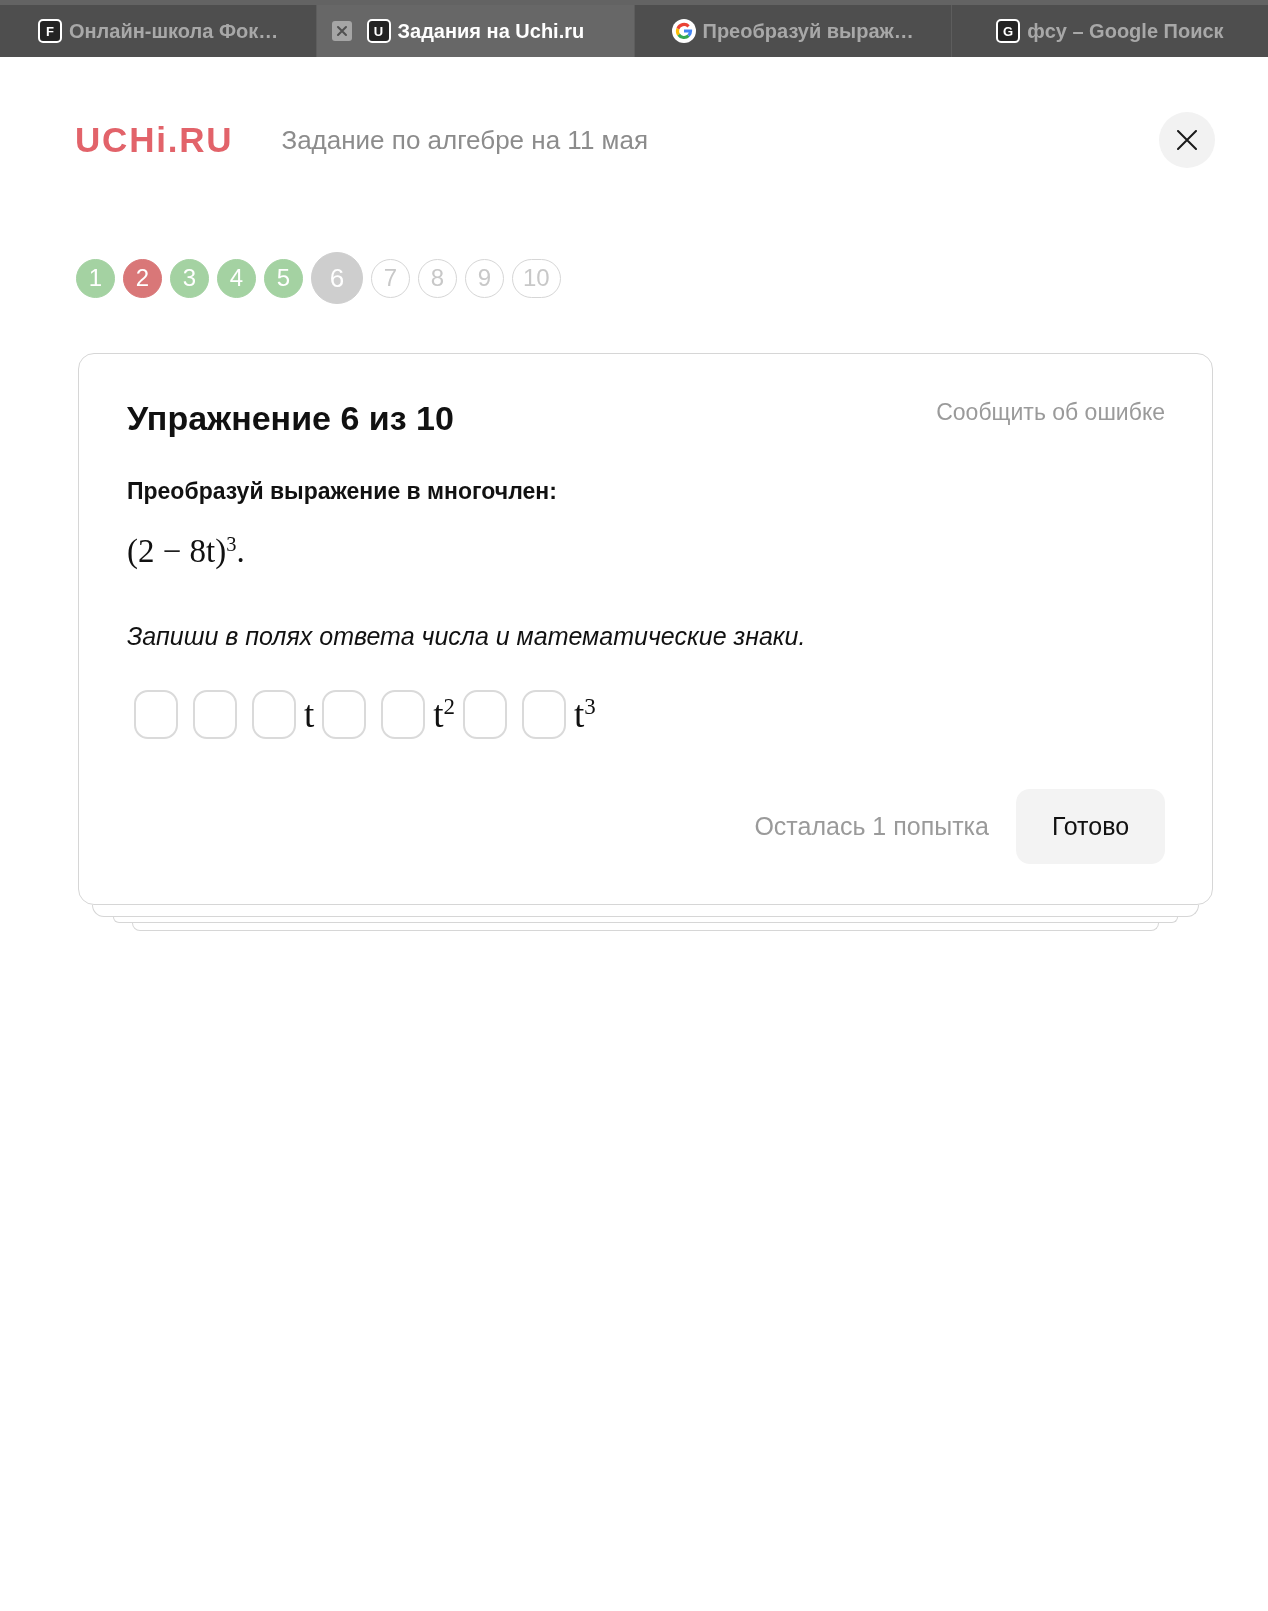 The height and width of the screenshot is (1611, 1268). What do you see at coordinates (309, 714) in the screenshot?
I see `math-term: t` at bounding box center [309, 714].